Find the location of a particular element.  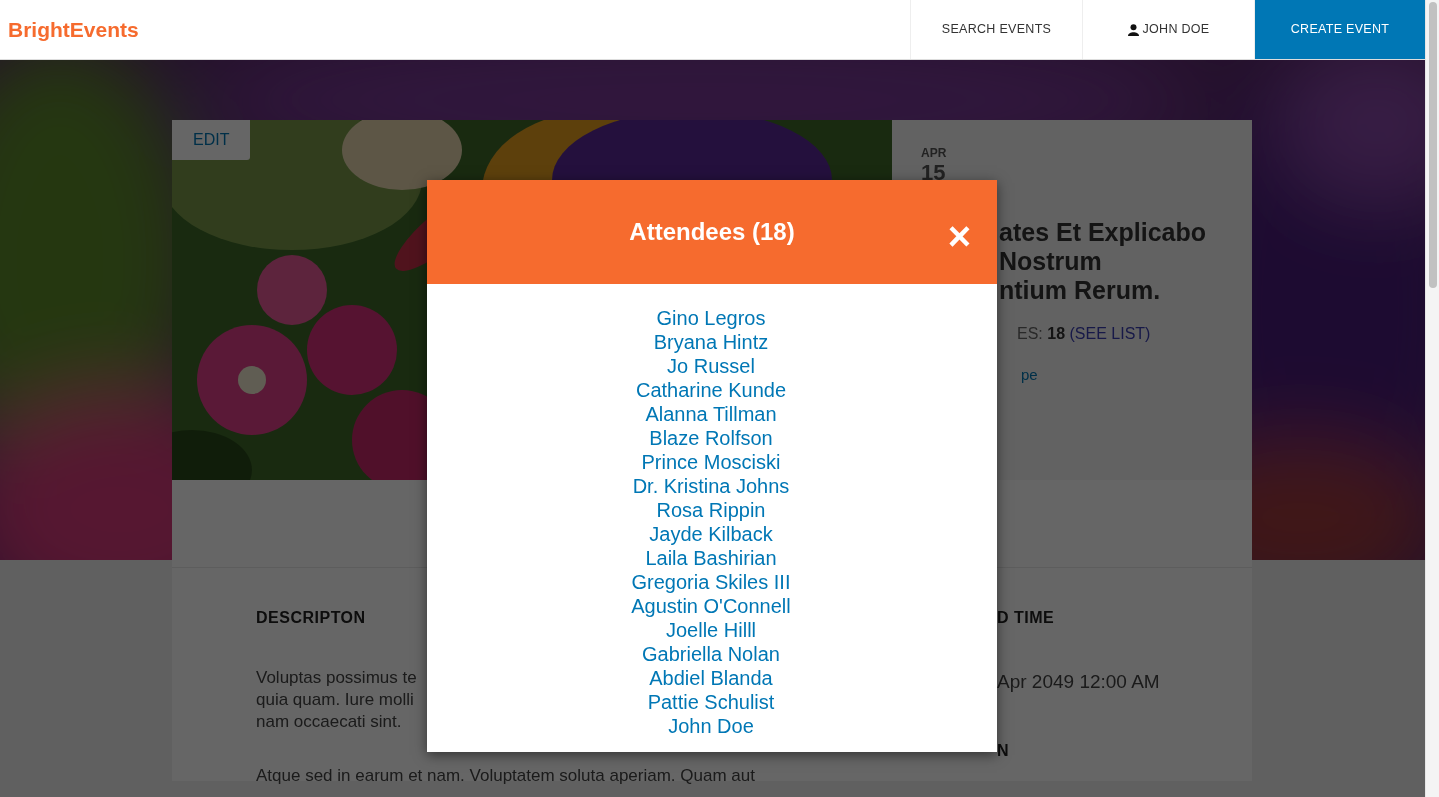

description-text: quia quam. Iure molli is located at coordinates (335, 700).